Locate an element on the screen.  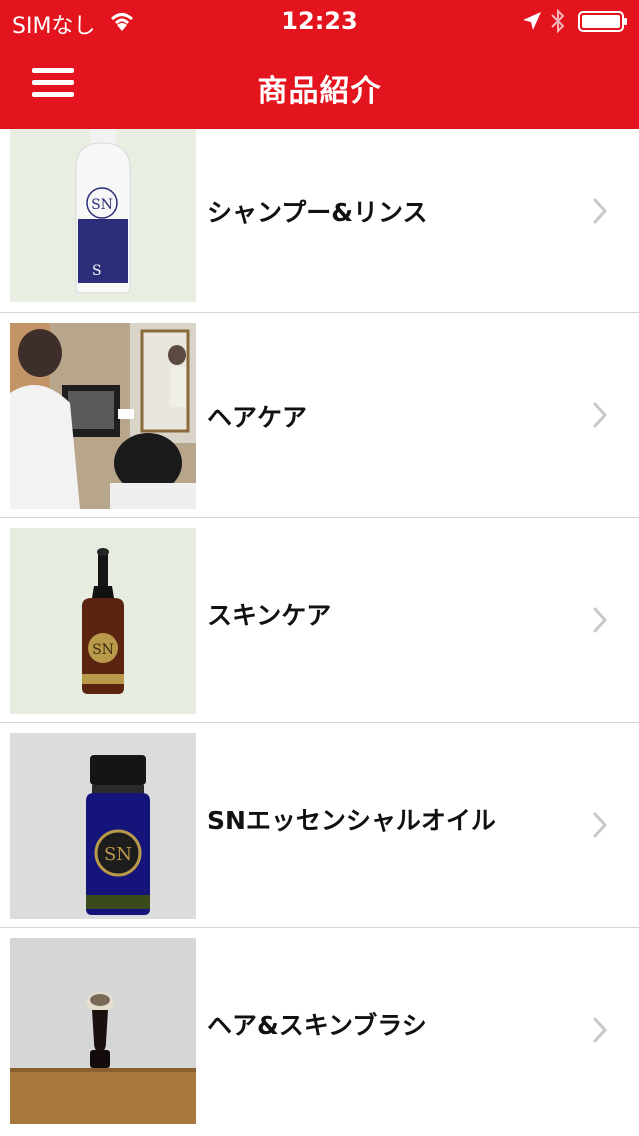
bluetooth-icon is located at coordinates (558, 21).